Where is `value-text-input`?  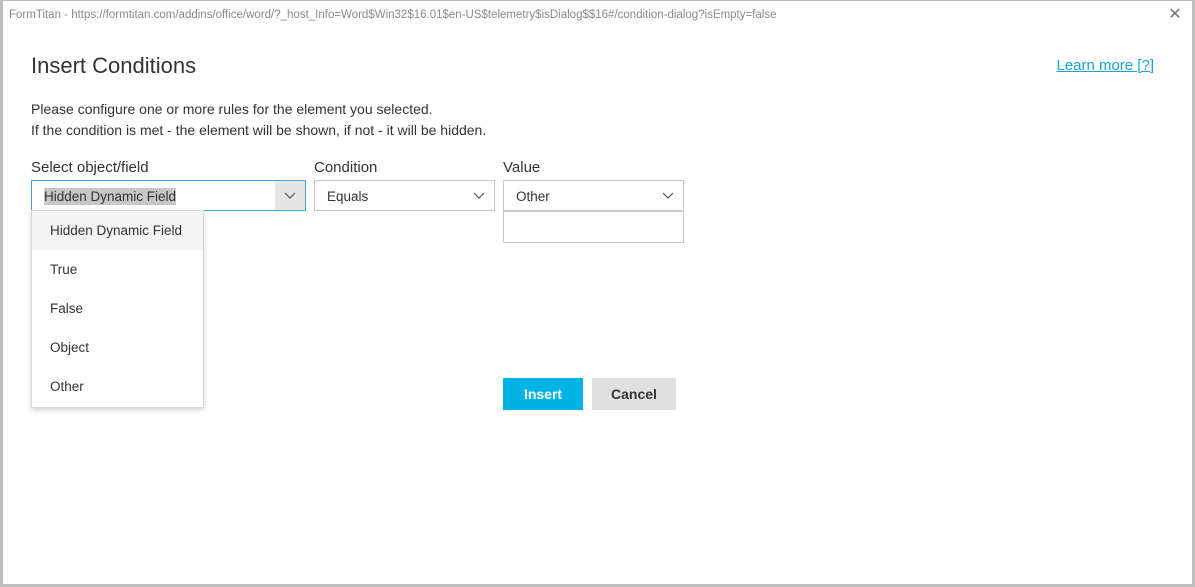 value-text-input is located at coordinates (593, 227).